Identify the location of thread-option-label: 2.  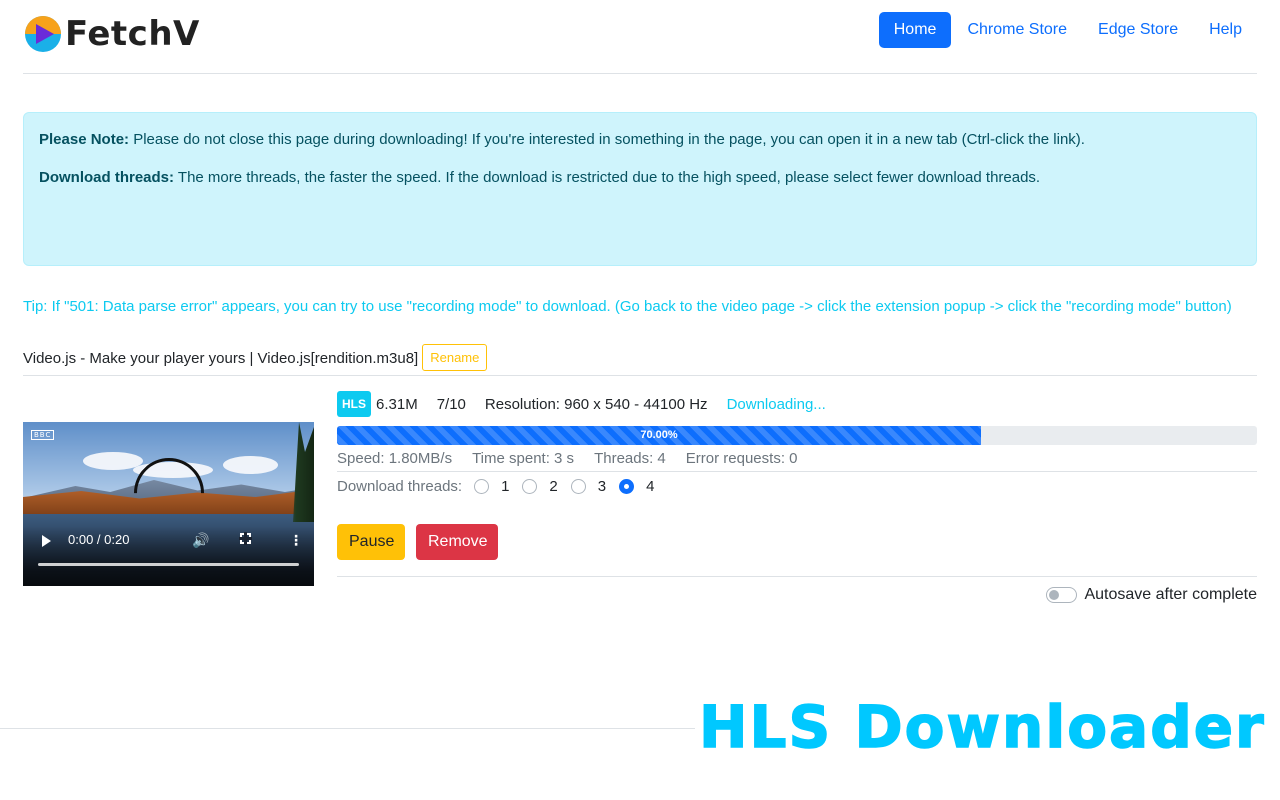
(553, 486).